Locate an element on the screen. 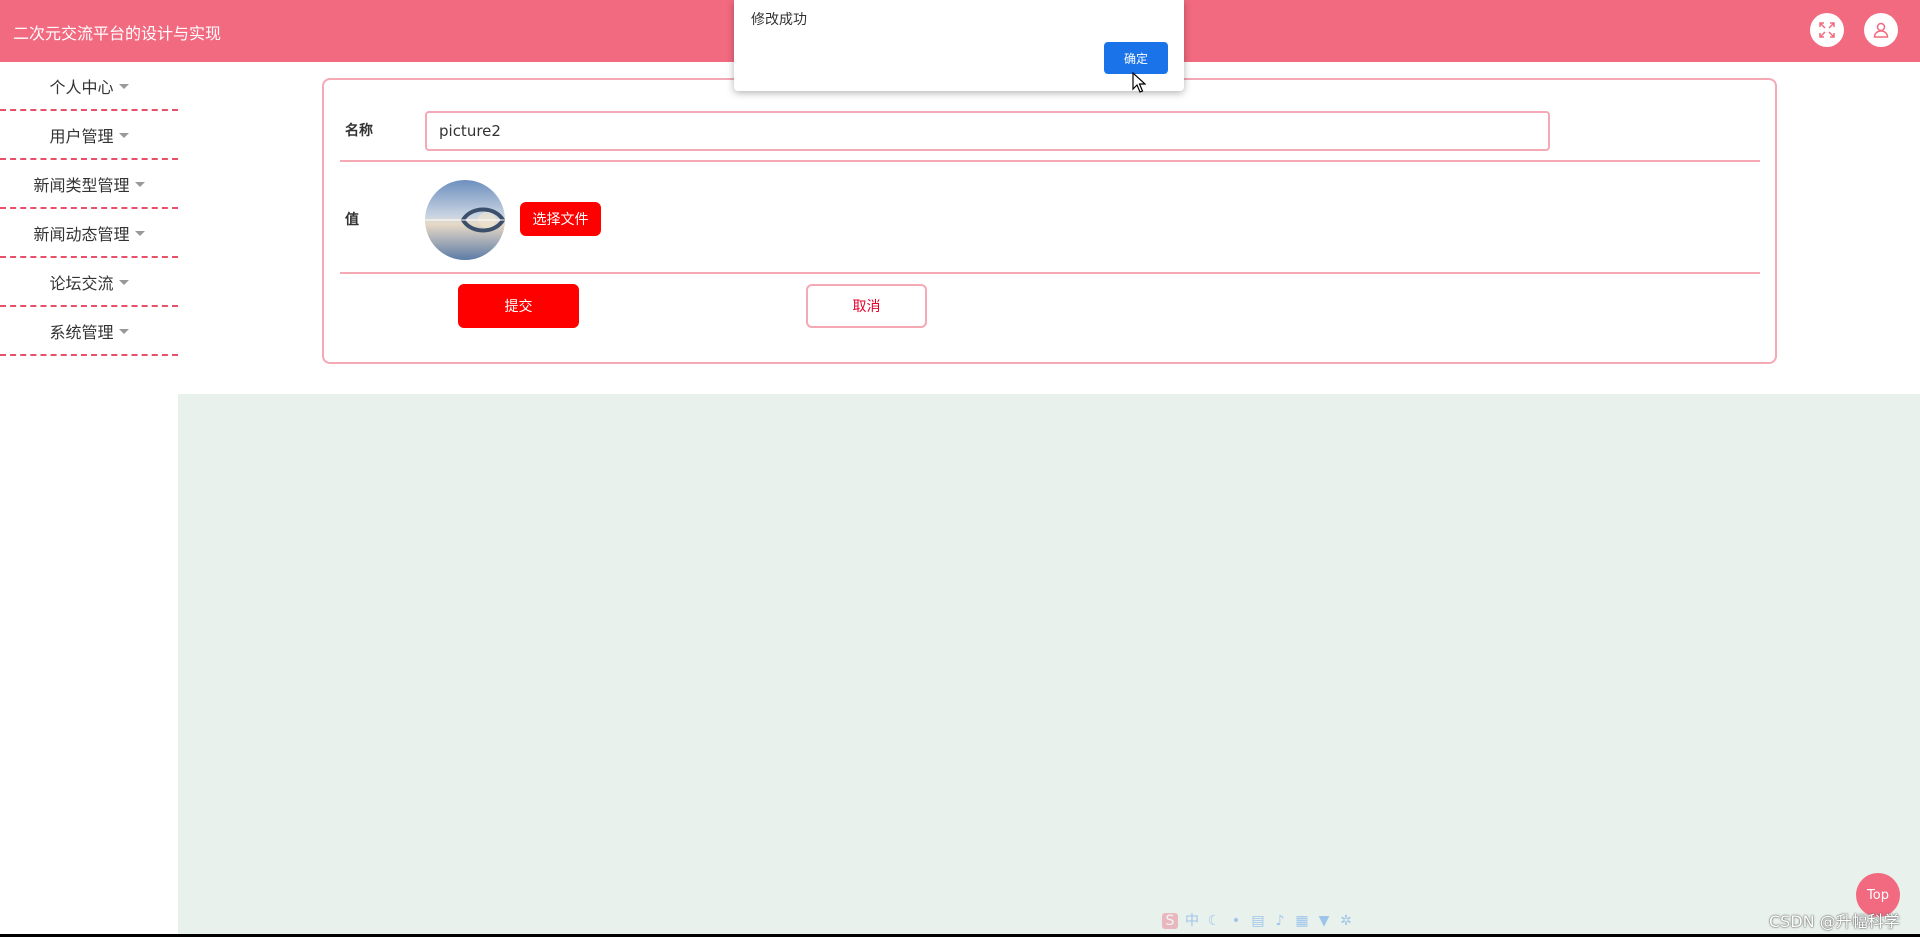 This screenshot has width=1920, height=937. dialog-message: 修改成功 is located at coordinates (779, 20).